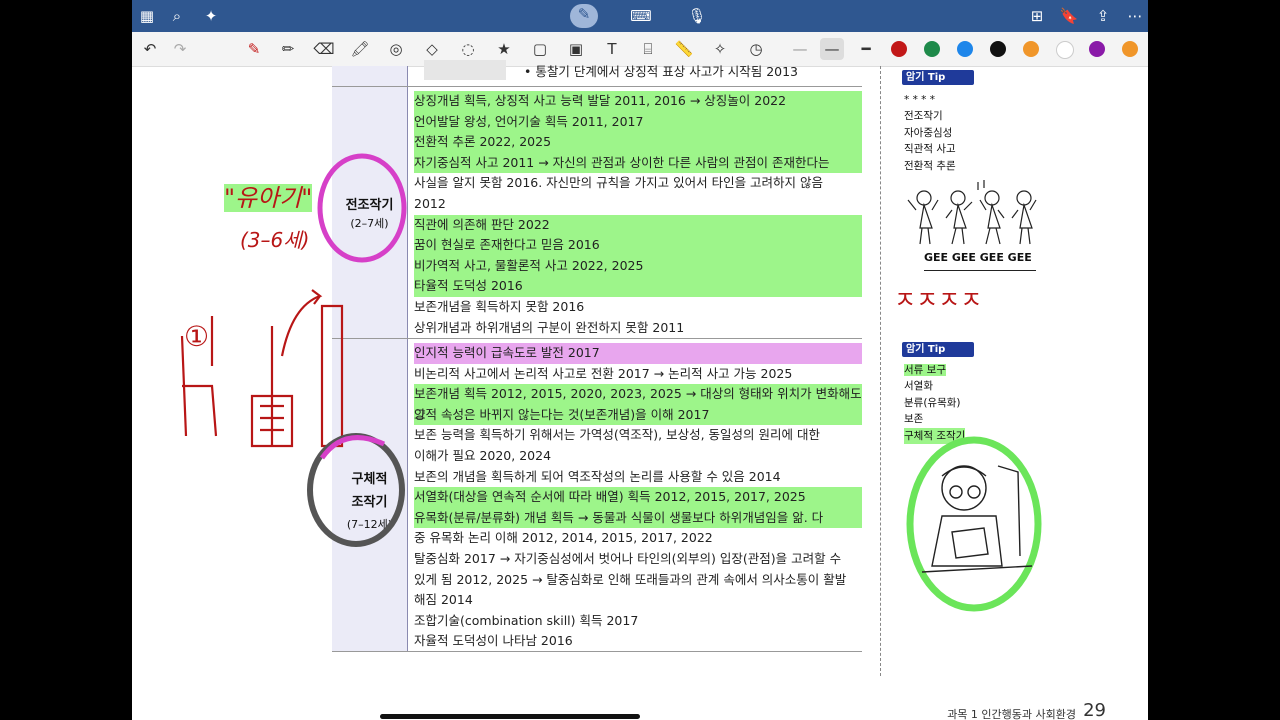 Image resolution: width=1280 pixels, height=720 pixels. What do you see at coordinates (920, 100) in the screenshot?
I see `tip-stars: * * * *` at bounding box center [920, 100].